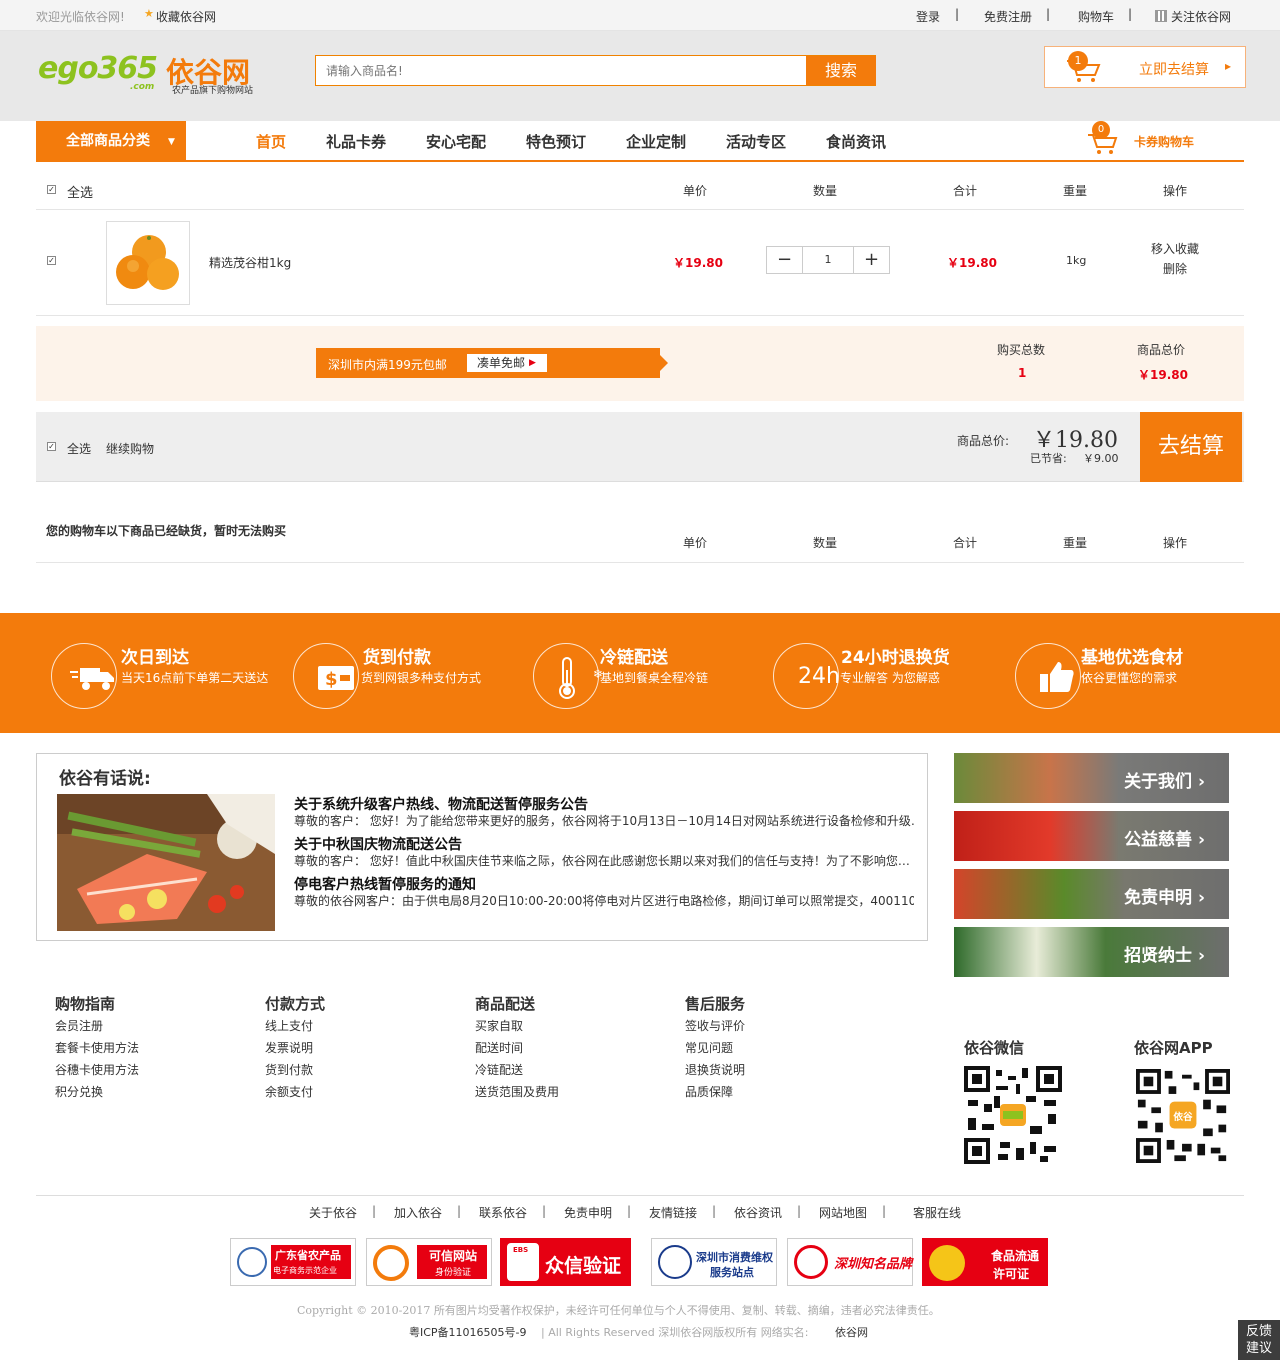 This screenshot has width=1280, height=1362. I want to click on footer-link: 买家自取, so click(499, 1025).